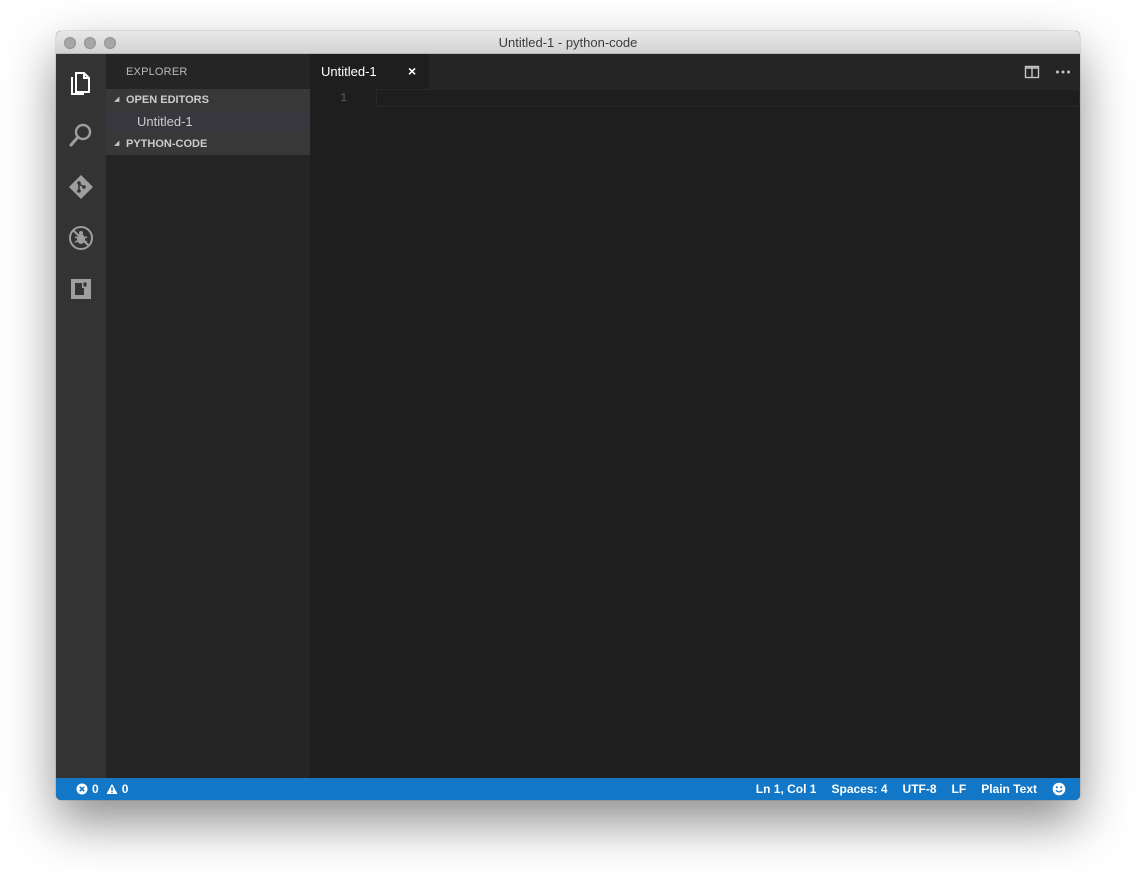  I want to click on open-editors-section-header: ◢ OPEN EDITORS, so click(208, 100).